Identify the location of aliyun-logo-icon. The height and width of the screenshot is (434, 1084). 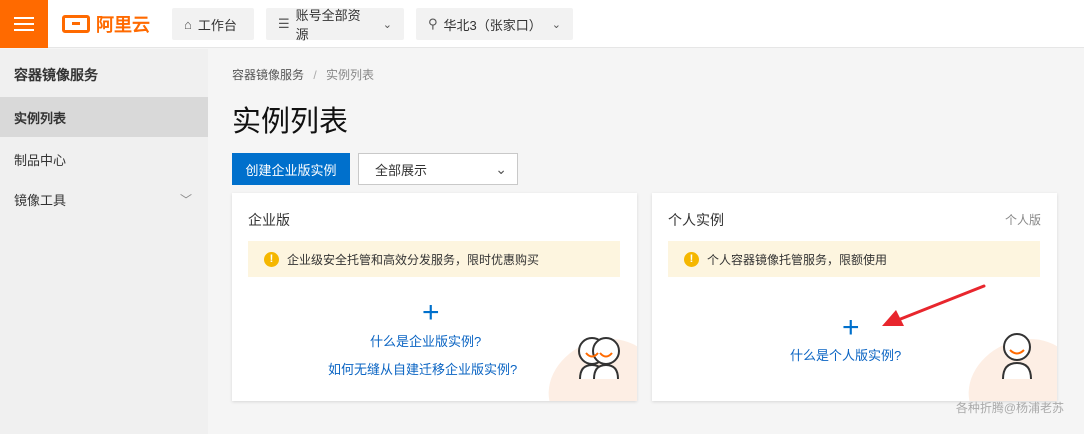
(76, 24).